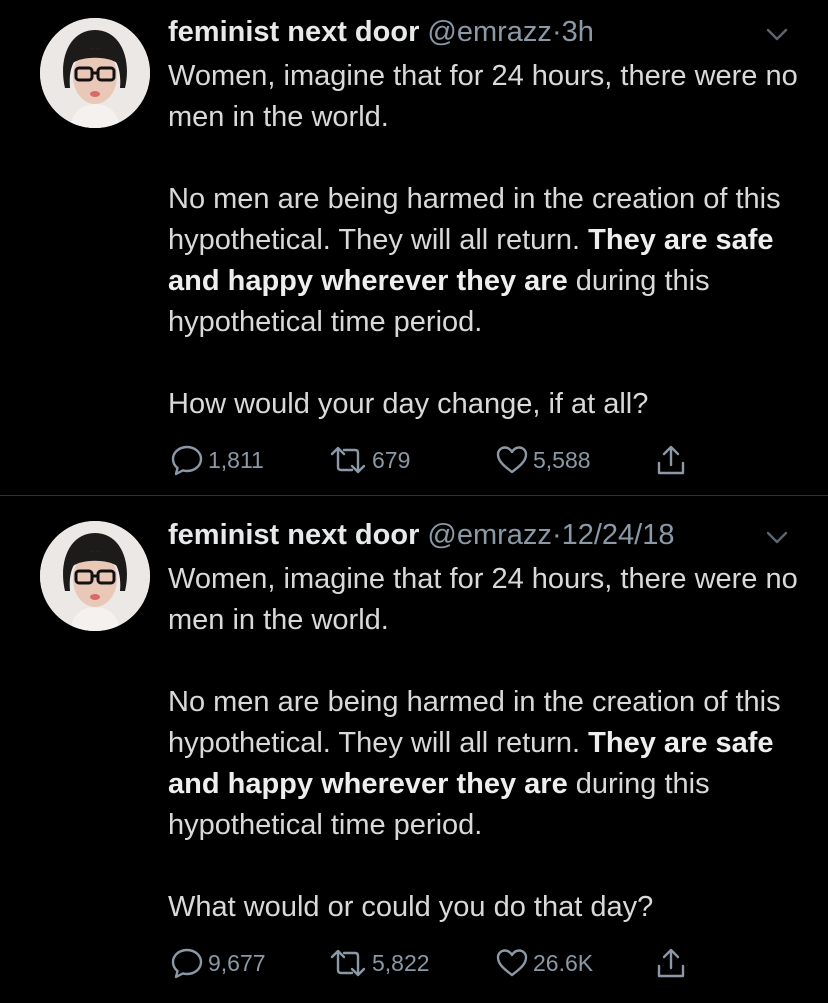  I want to click on retweet-count: 5,822, so click(401, 962).